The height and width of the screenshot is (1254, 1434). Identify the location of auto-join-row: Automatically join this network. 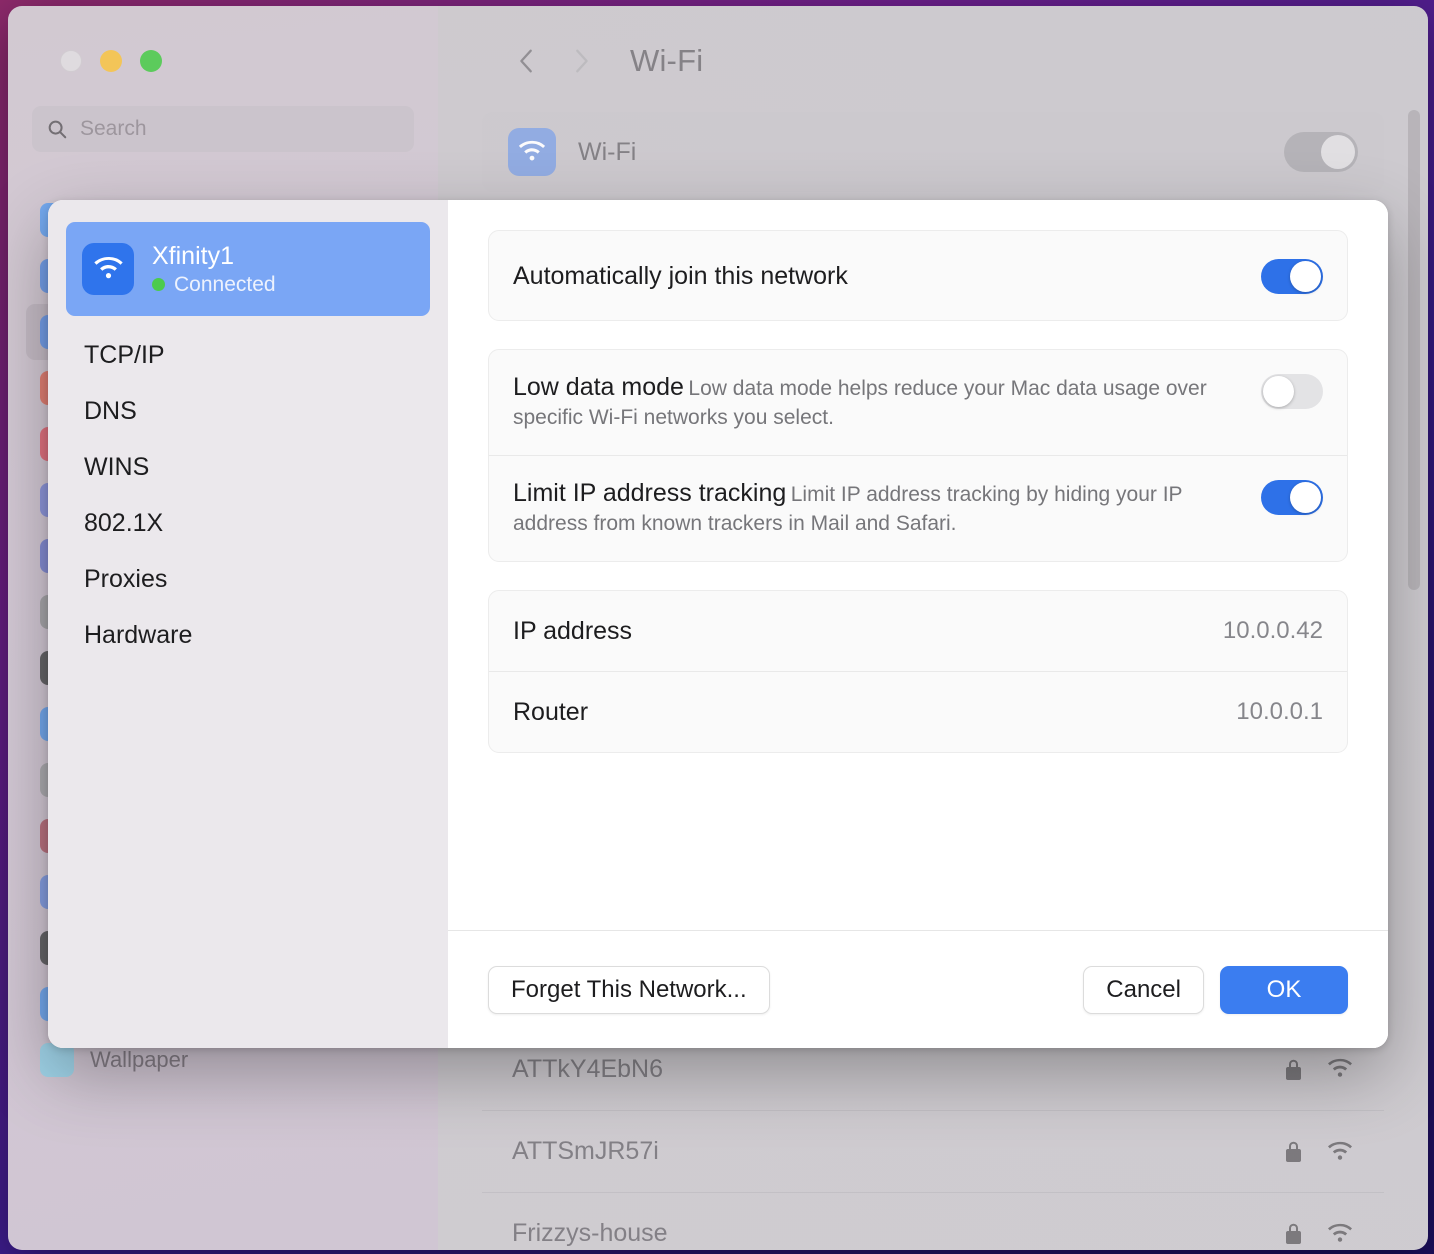
(918, 275).